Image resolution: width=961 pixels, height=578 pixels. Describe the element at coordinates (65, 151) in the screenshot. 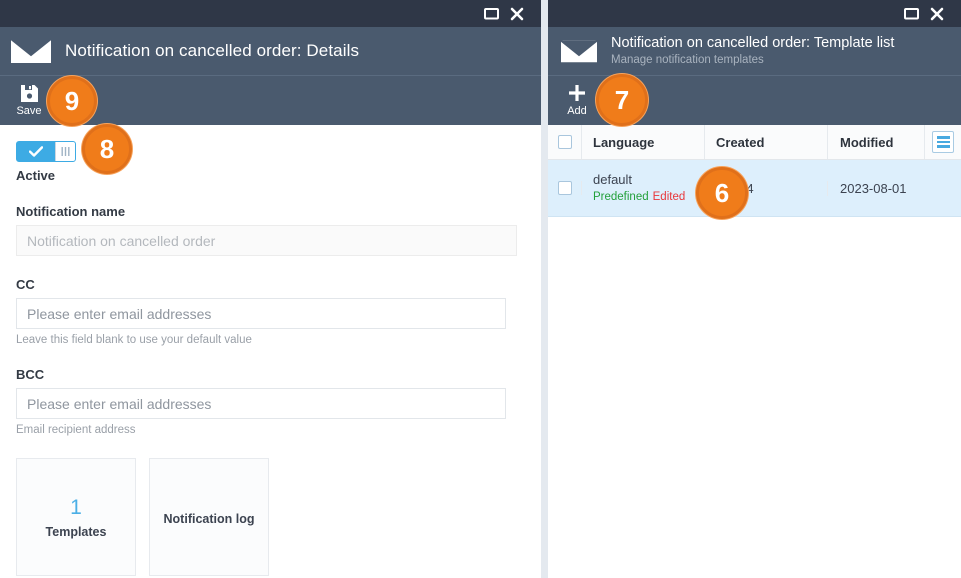

I see `toggle-knob` at that location.